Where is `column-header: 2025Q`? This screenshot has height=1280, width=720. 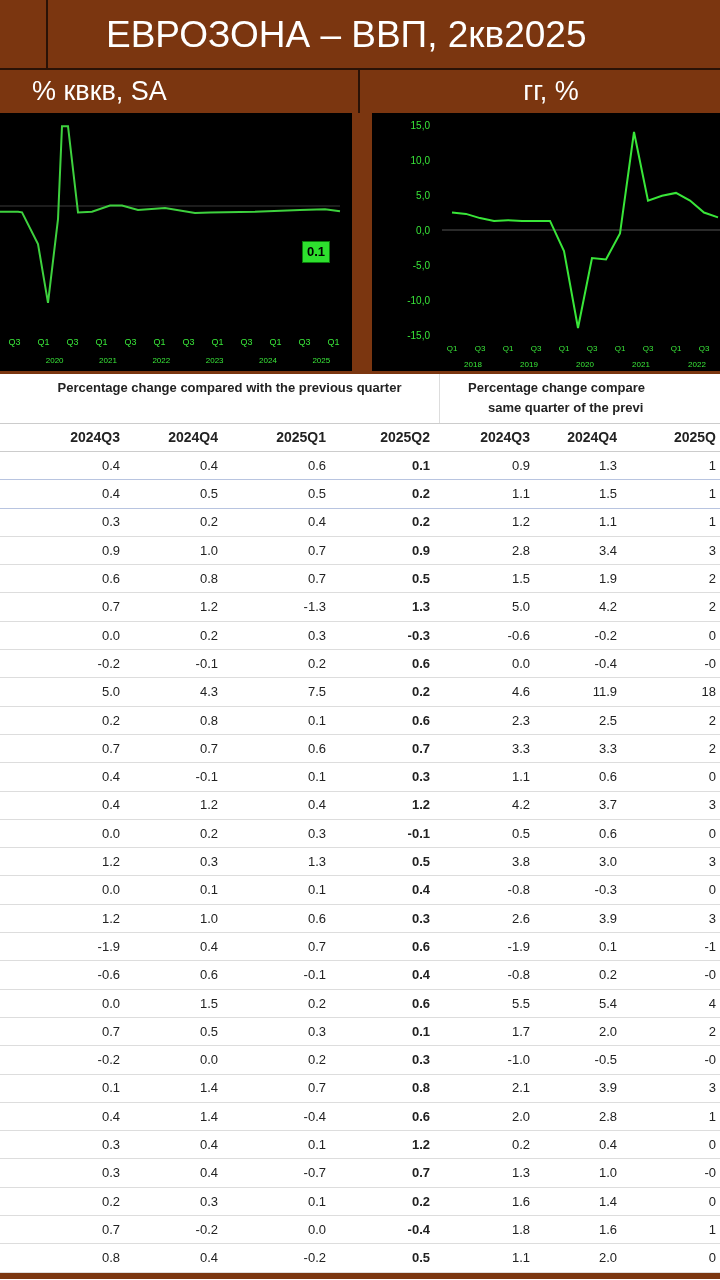
column-header: 2025Q is located at coordinates (694, 437).